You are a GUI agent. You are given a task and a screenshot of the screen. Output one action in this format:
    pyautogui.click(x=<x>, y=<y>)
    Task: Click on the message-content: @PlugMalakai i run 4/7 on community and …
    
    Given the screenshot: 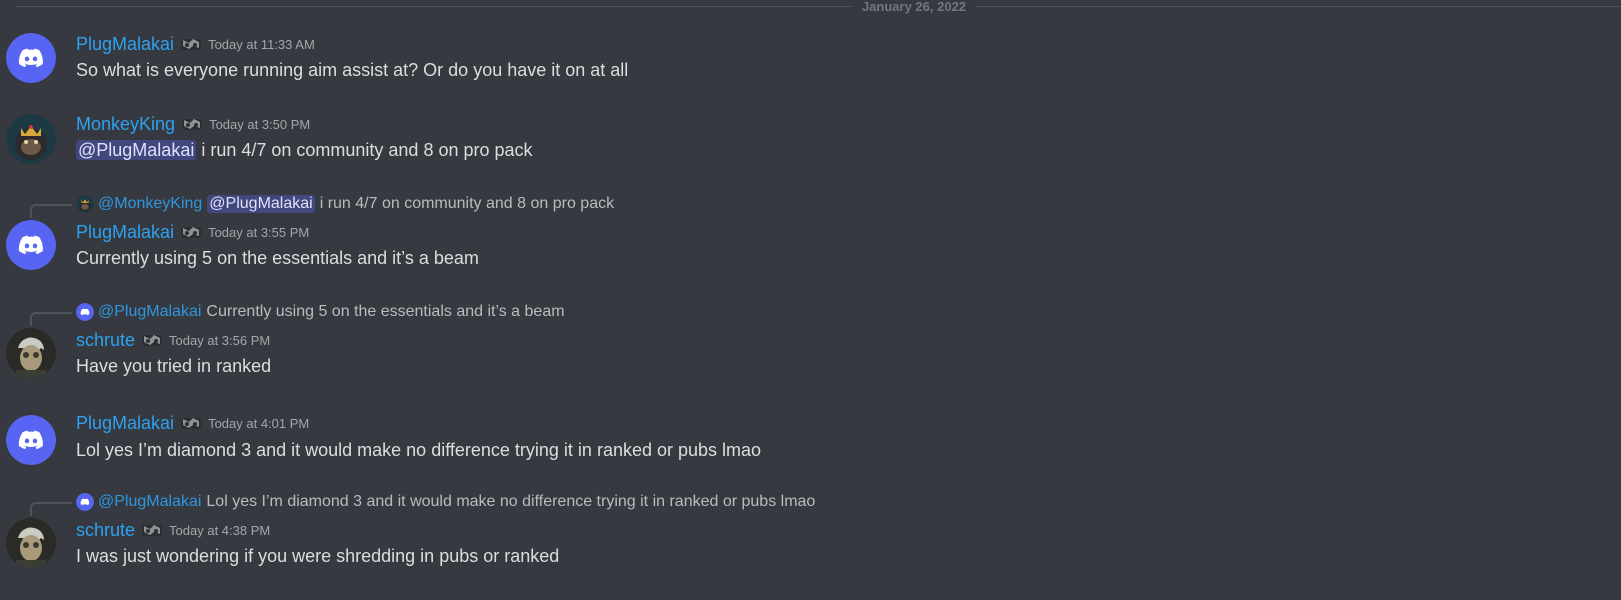 What is the action you would take?
    pyautogui.click(x=304, y=150)
    